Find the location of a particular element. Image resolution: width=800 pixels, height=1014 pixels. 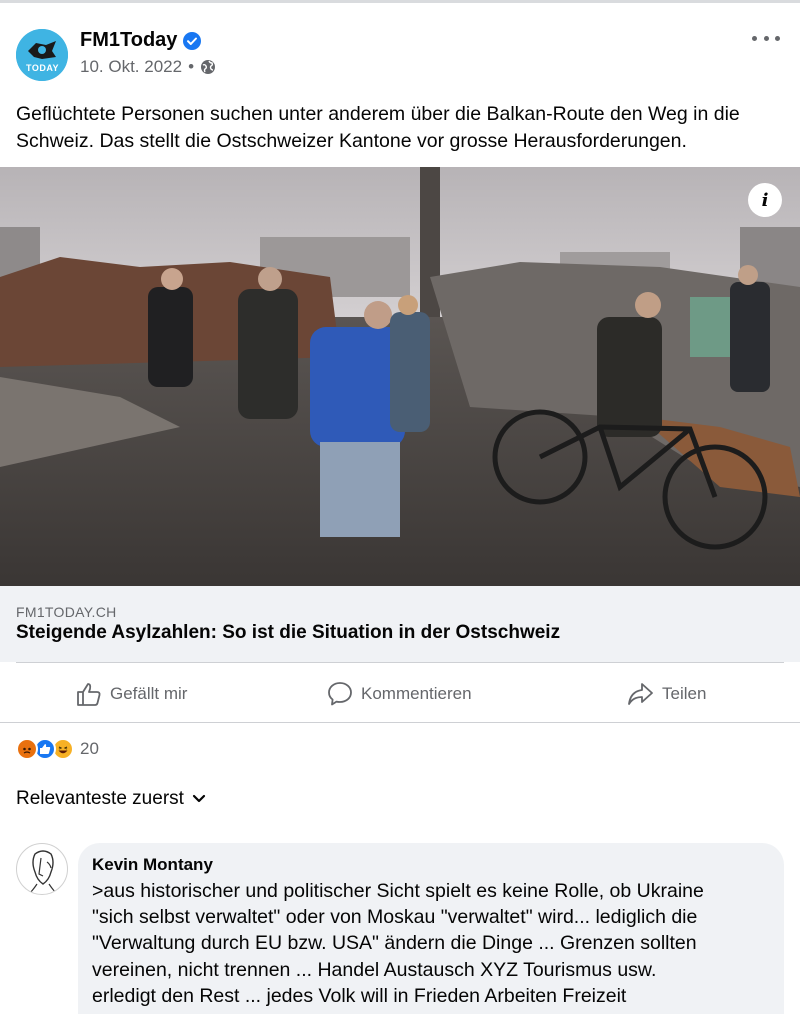

angry-reaction-icon is located at coordinates (27, 749).